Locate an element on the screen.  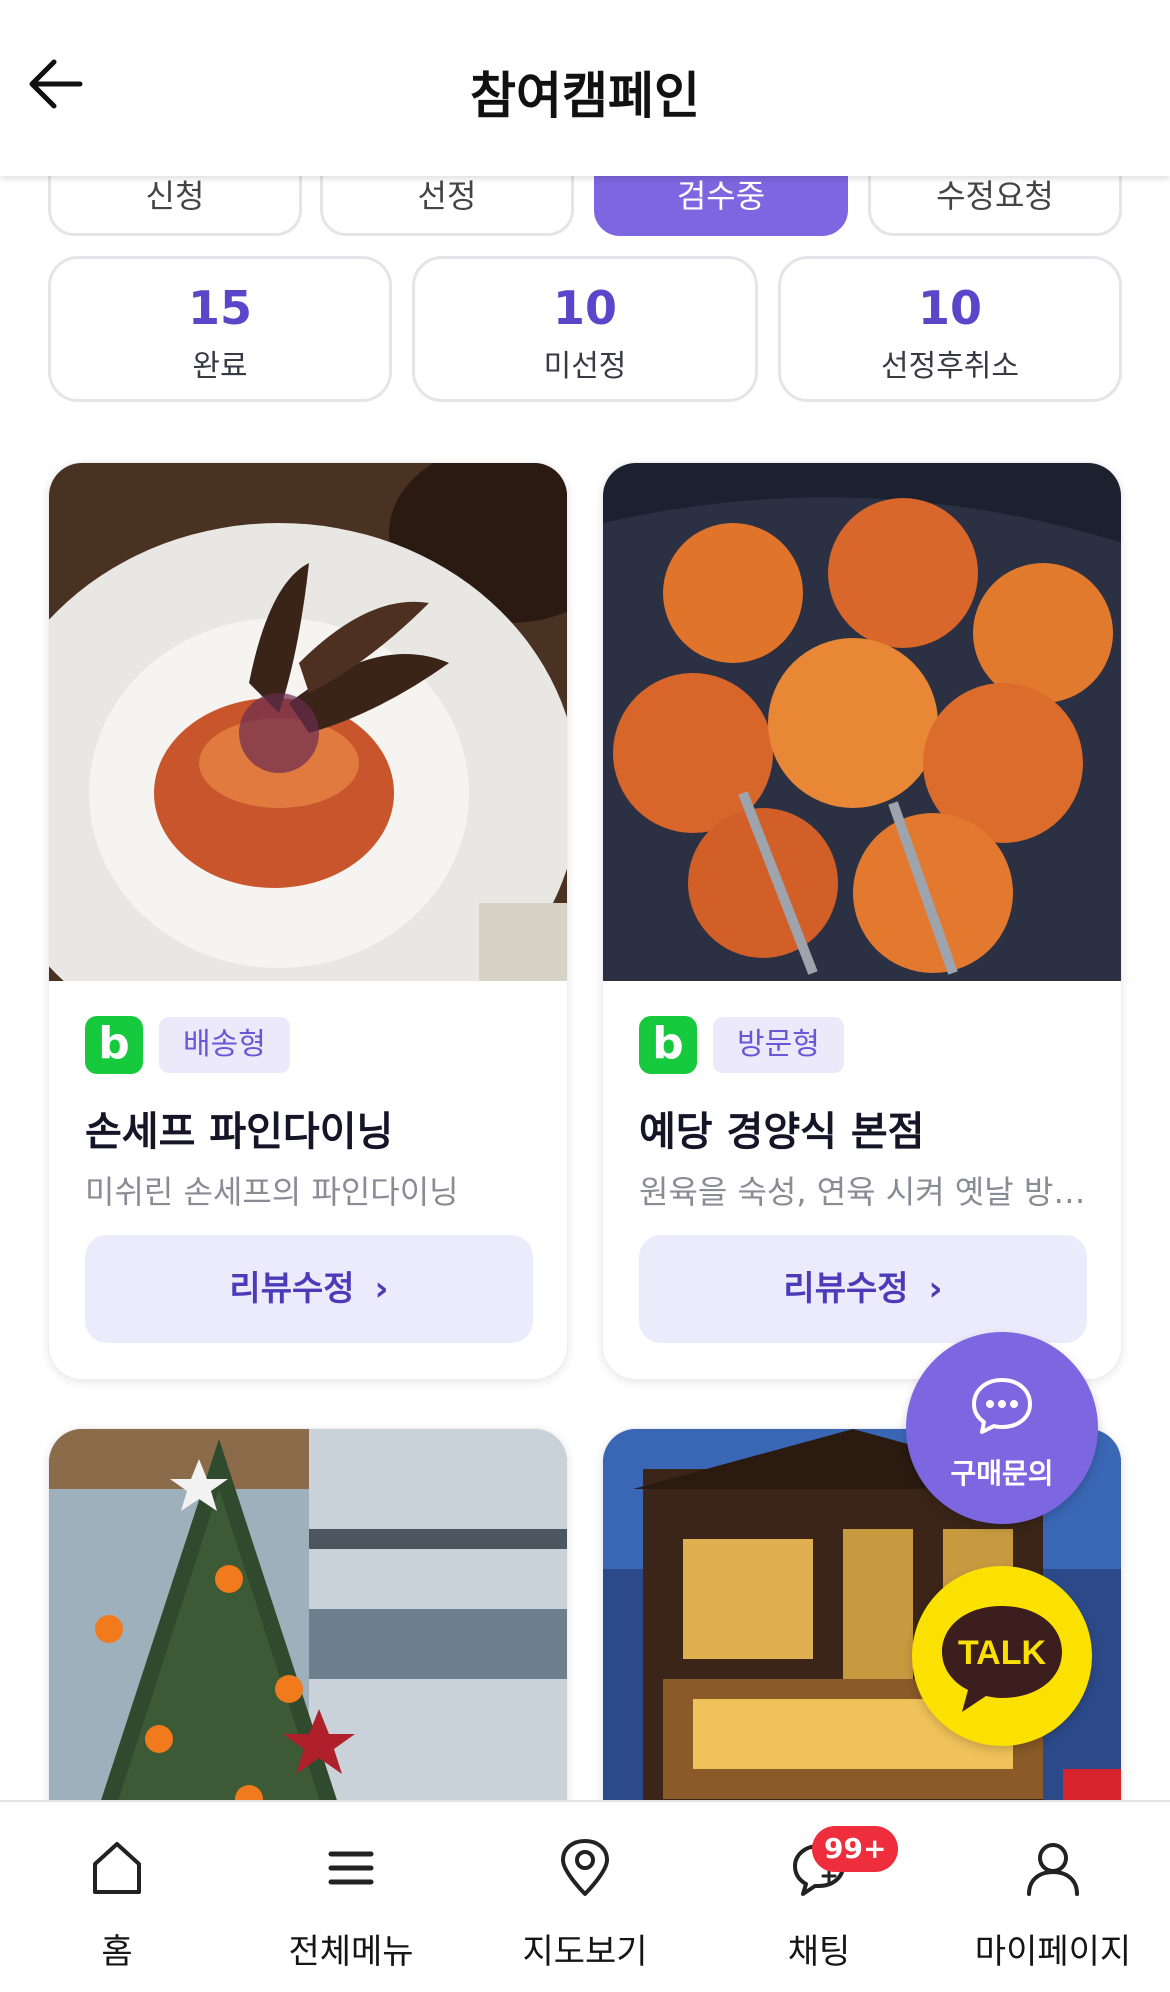
nav-home: 홈 is located at coordinates (117, 1897).